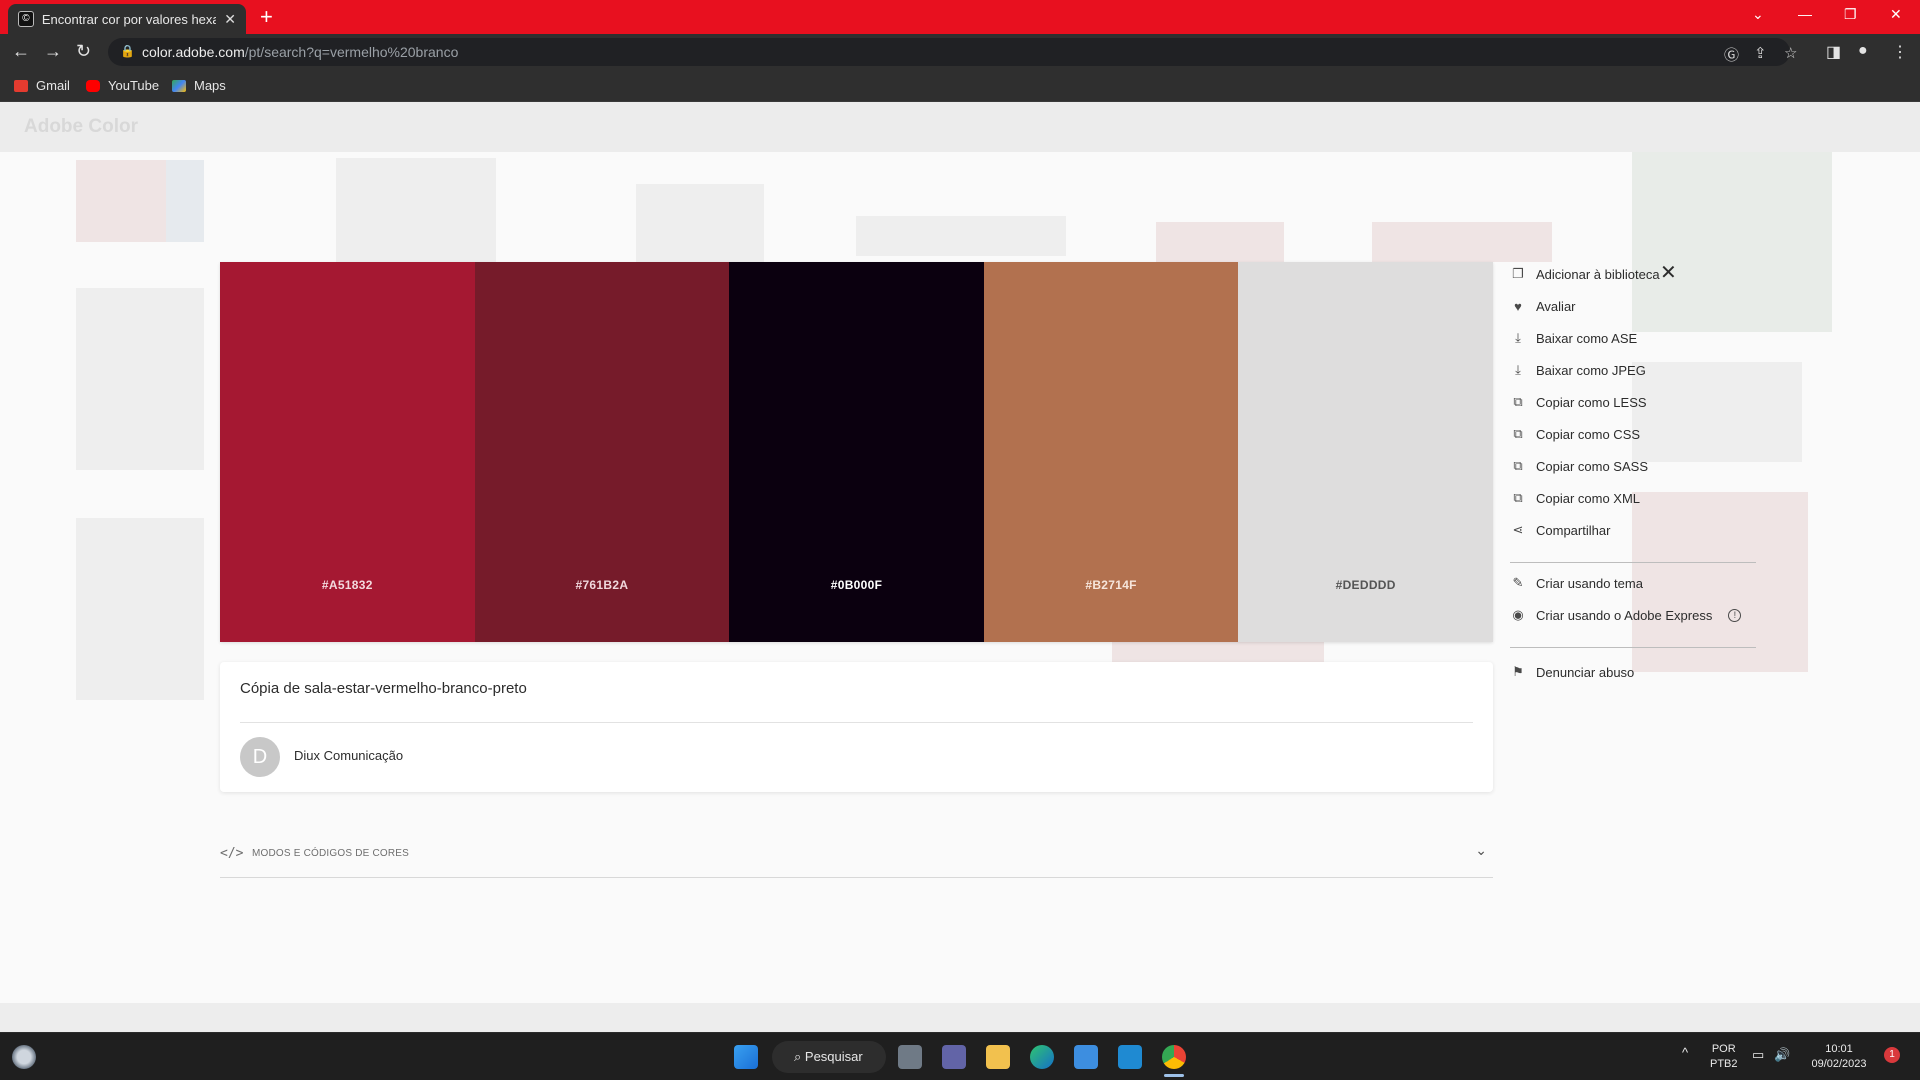 This screenshot has width=1920, height=1080. I want to click on color-swatch: #DEDDDD, so click(1365, 452).